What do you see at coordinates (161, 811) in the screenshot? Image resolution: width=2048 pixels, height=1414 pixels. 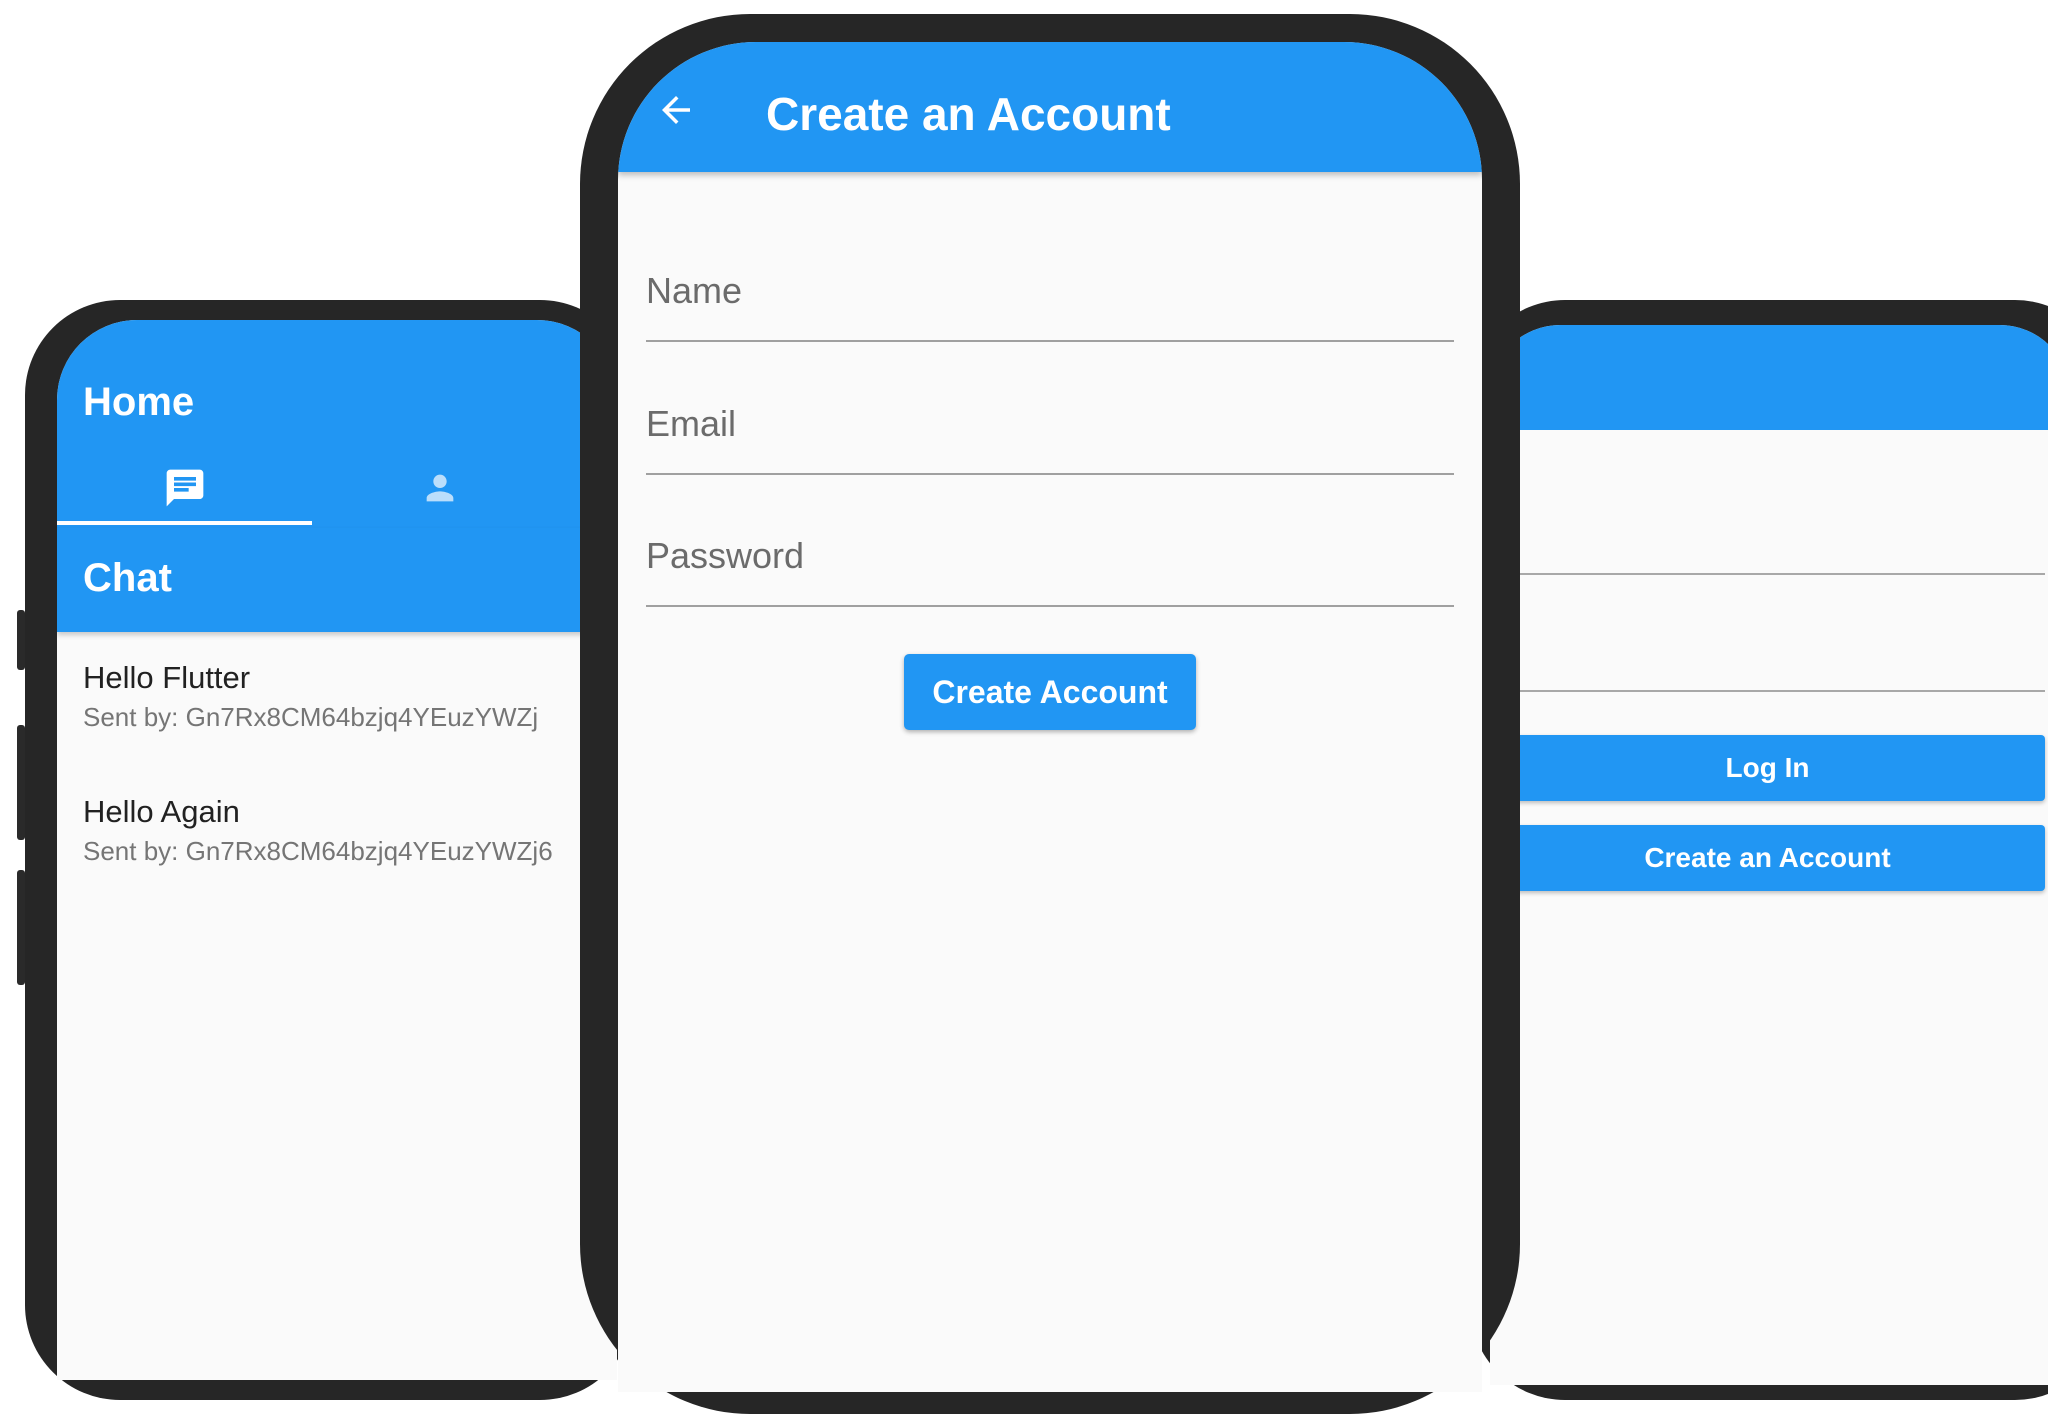 I see `message-text: Hello Again` at bounding box center [161, 811].